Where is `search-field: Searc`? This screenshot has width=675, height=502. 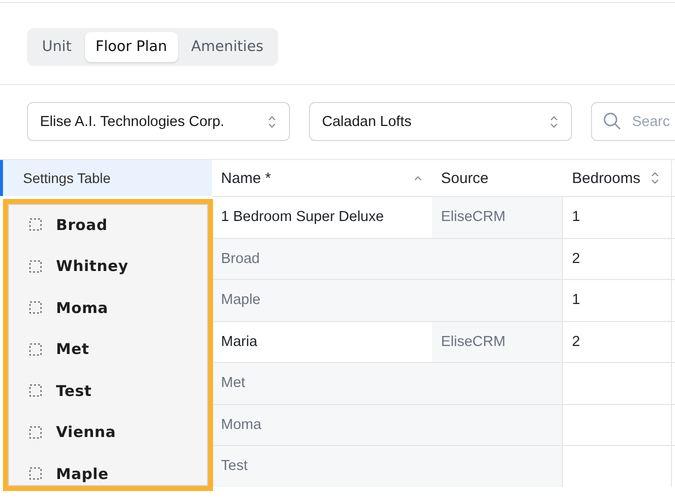 search-field: Searc is located at coordinates (633, 121).